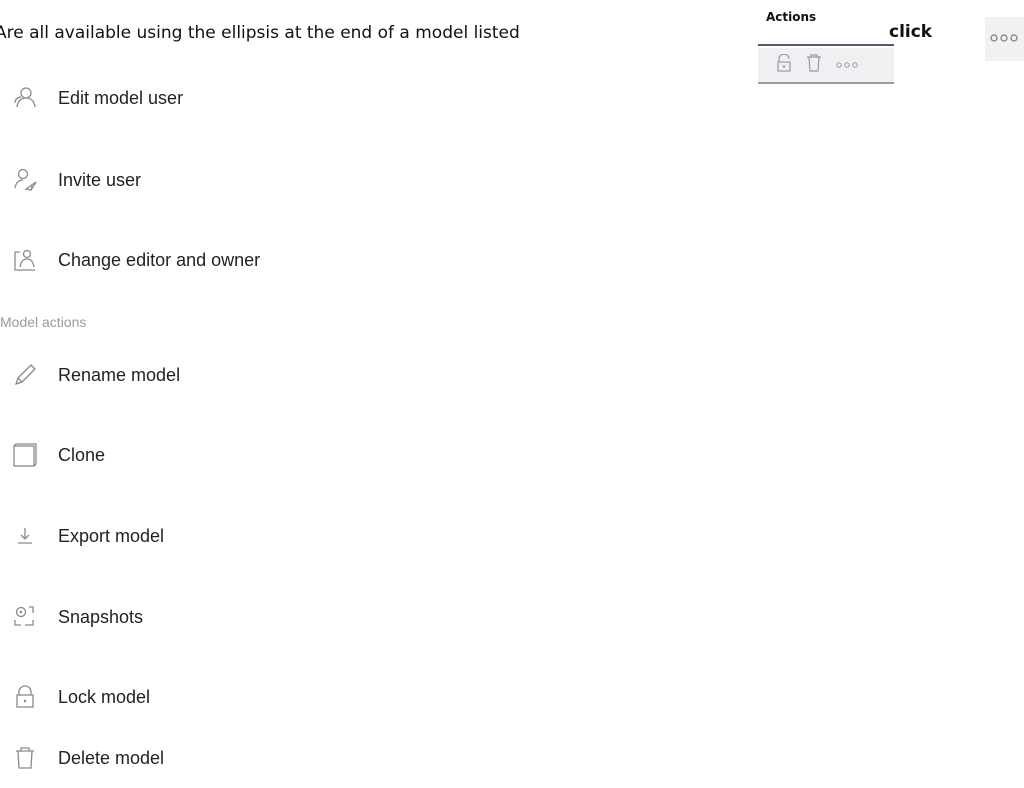 This screenshot has width=1024, height=788. Describe the element at coordinates (25, 260) in the screenshot. I see `change-owner-icon` at that location.